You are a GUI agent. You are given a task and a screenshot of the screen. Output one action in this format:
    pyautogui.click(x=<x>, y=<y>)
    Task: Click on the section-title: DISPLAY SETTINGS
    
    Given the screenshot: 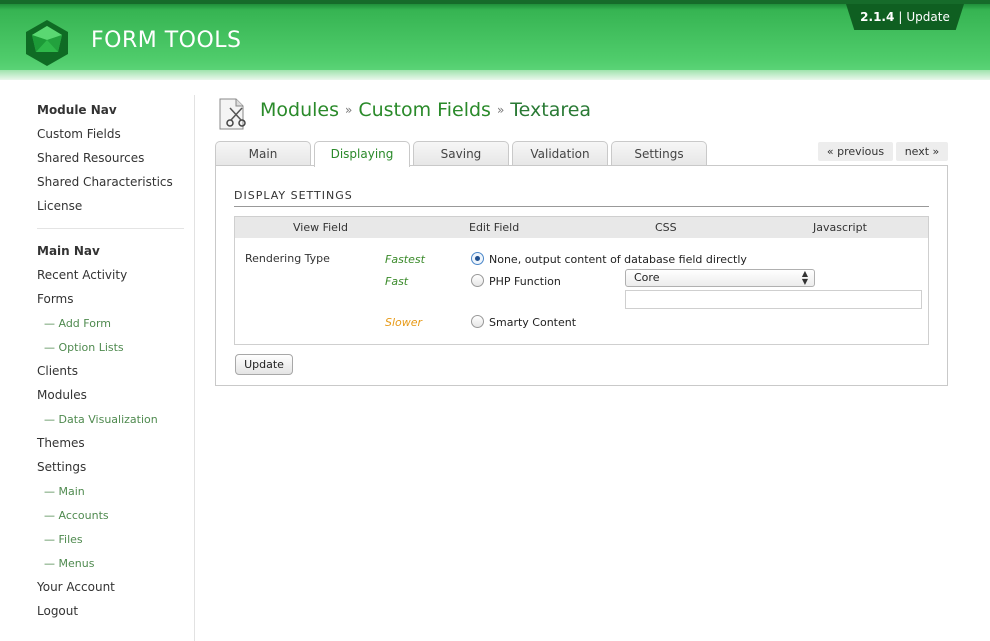 What is the action you would take?
    pyautogui.click(x=293, y=195)
    